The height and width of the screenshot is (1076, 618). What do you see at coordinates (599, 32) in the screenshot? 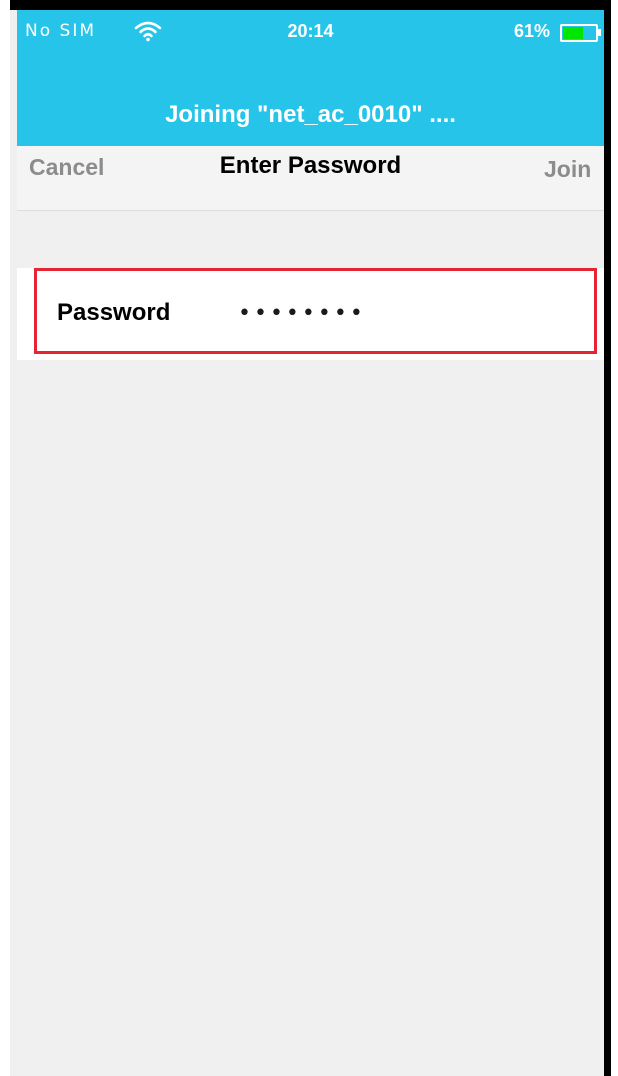
I see `battery-tip` at bounding box center [599, 32].